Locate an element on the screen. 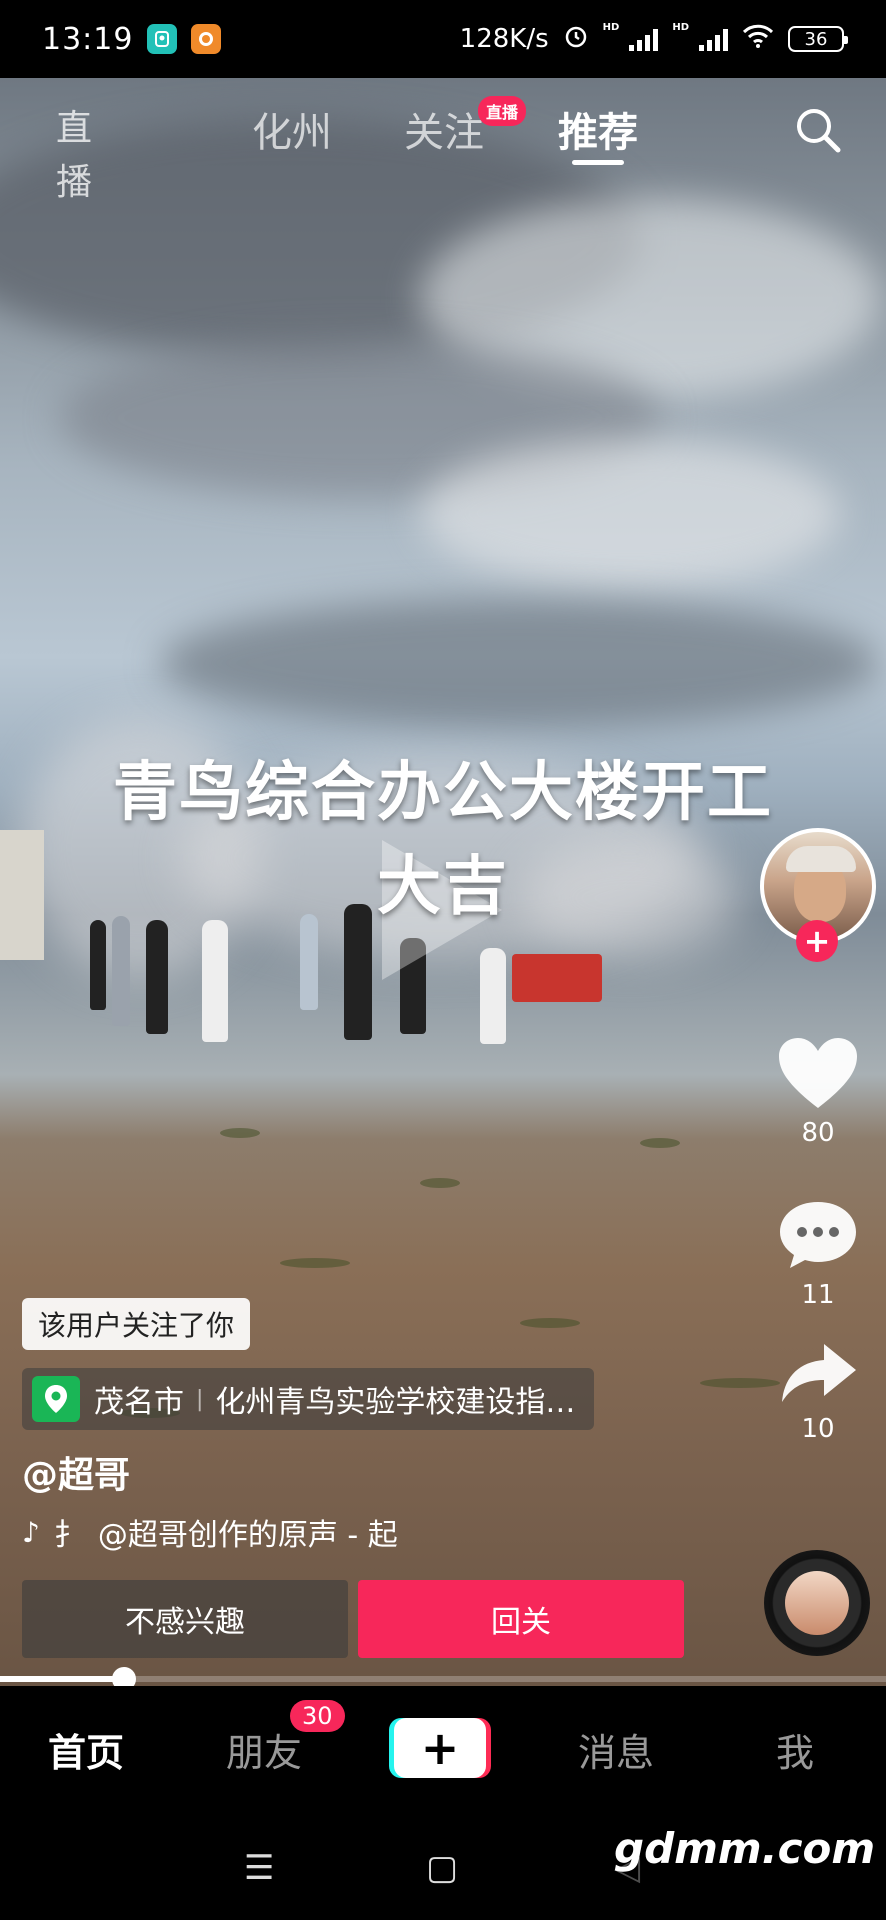 The height and width of the screenshot is (1920, 886). author-username: @超哥 is located at coordinates (76, 1472).